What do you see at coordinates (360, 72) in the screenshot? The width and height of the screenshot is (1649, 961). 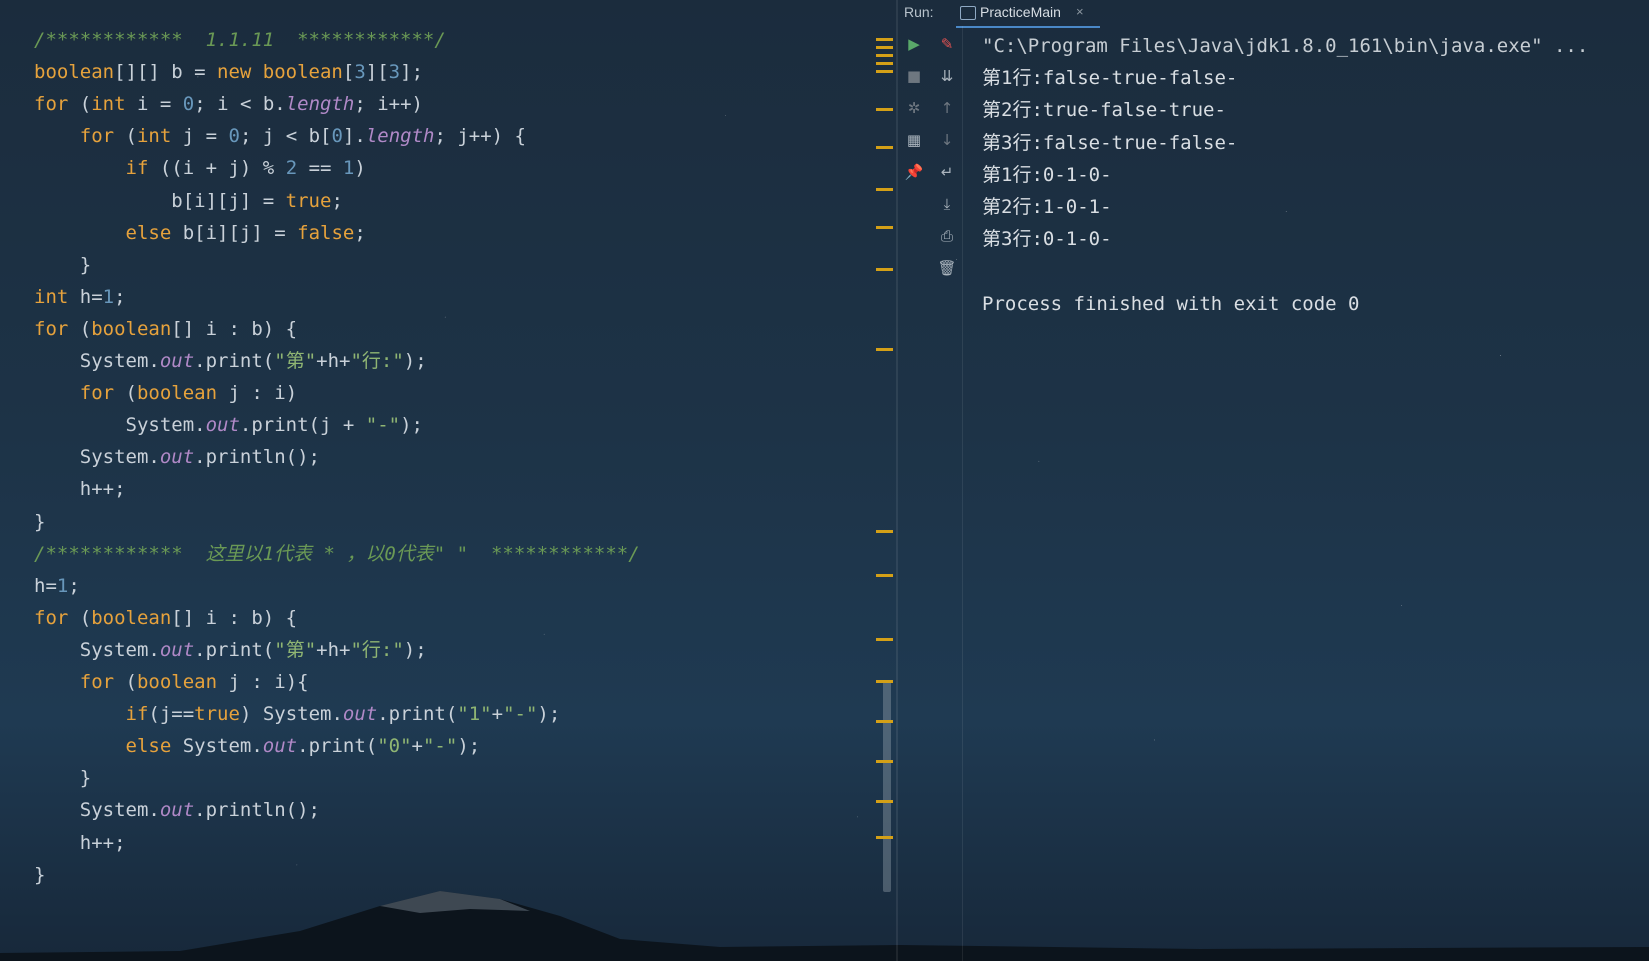 I see `code-token: 3` at bounding box center [360, 72].